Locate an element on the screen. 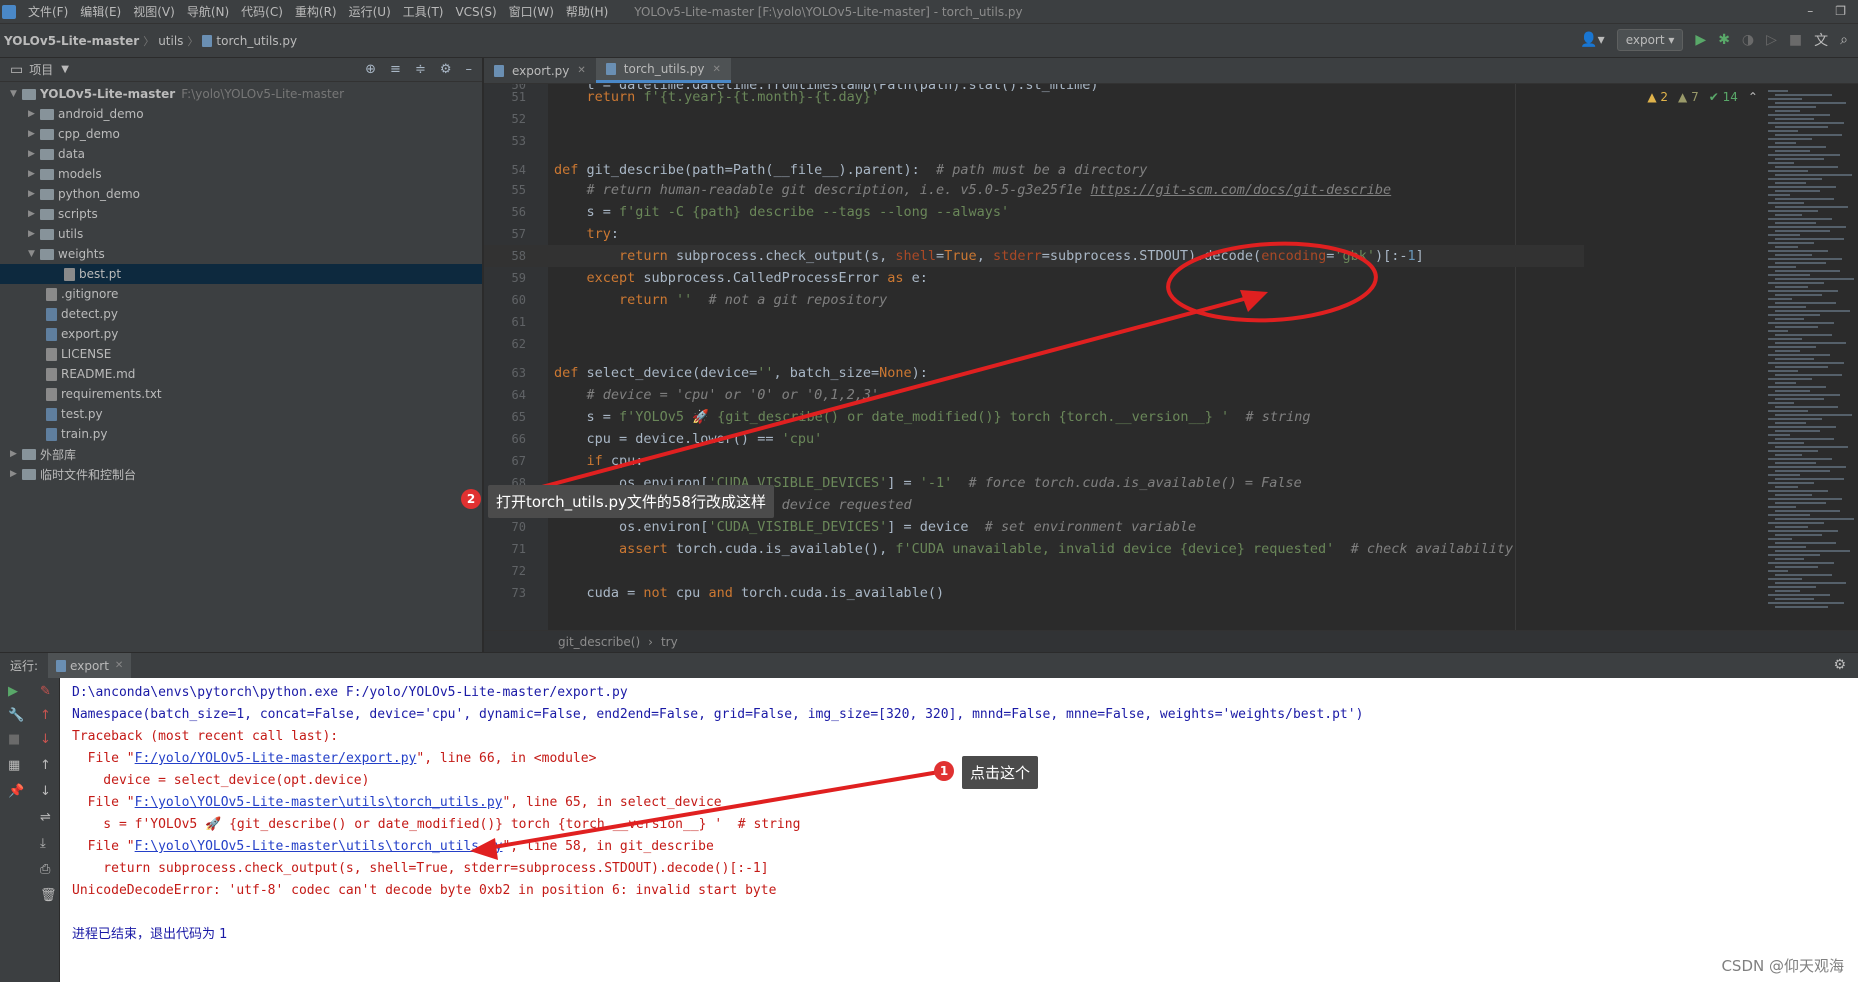  tree-external-libraries: ▶ 外部库 is located at coordinates (241, 454).